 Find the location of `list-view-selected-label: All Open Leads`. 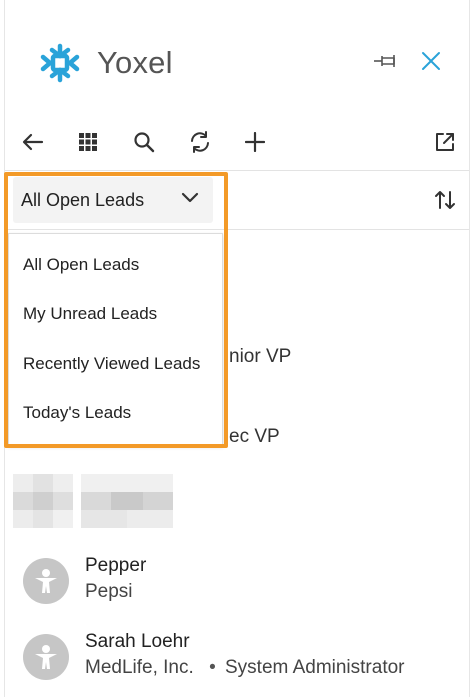

list-view-selected-label: All Open Leads is located at coordinates (83, 199).